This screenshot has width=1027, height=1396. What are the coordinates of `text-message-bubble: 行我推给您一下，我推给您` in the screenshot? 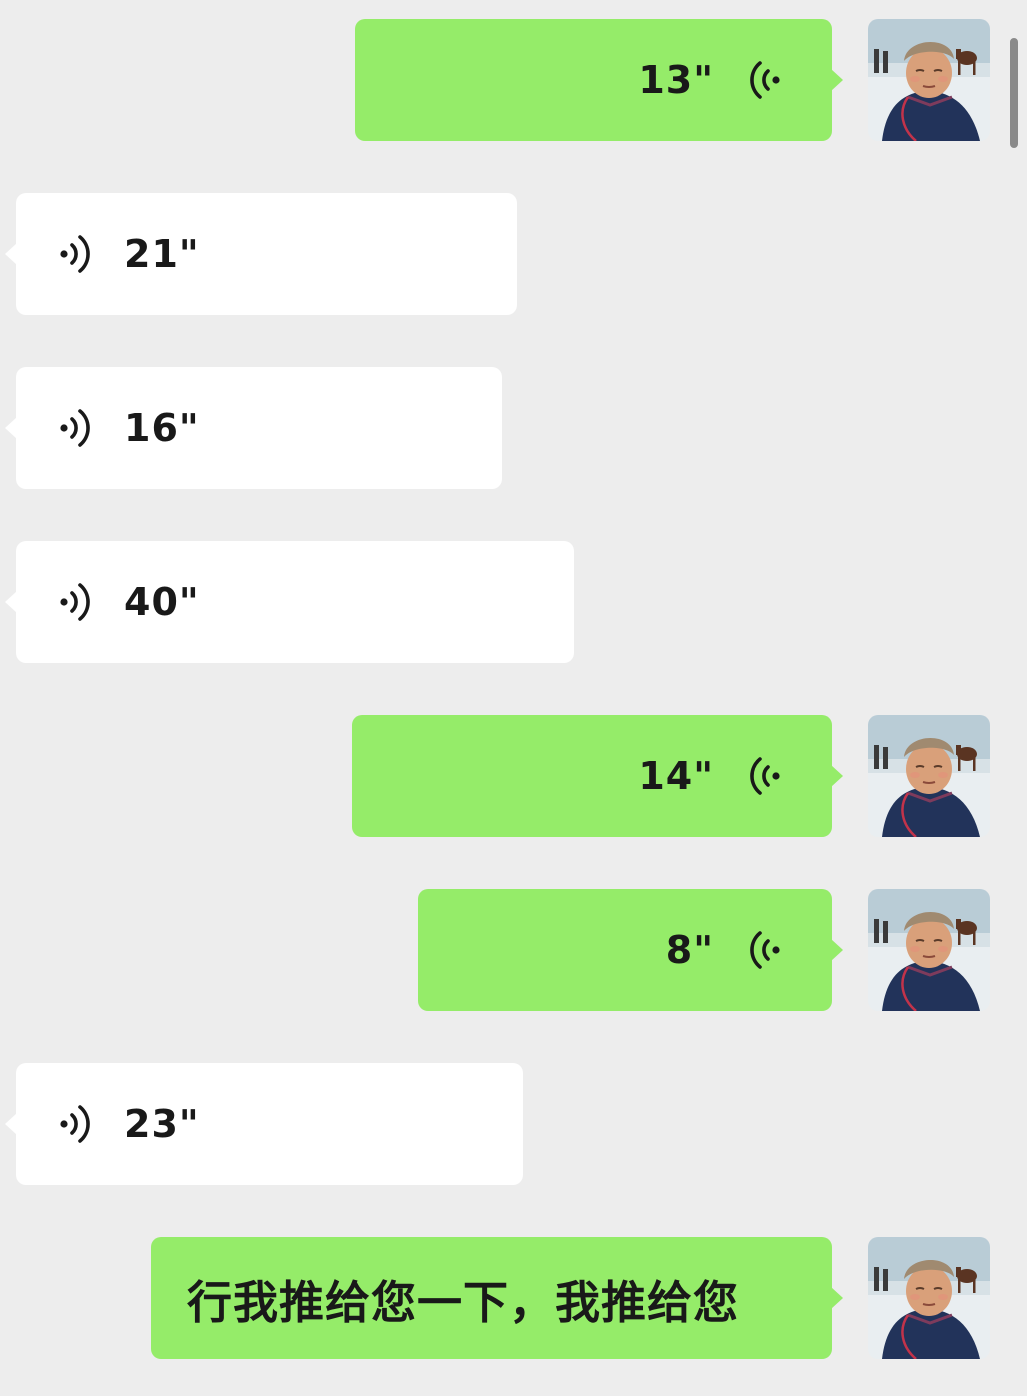 It's located at (497, 1298).